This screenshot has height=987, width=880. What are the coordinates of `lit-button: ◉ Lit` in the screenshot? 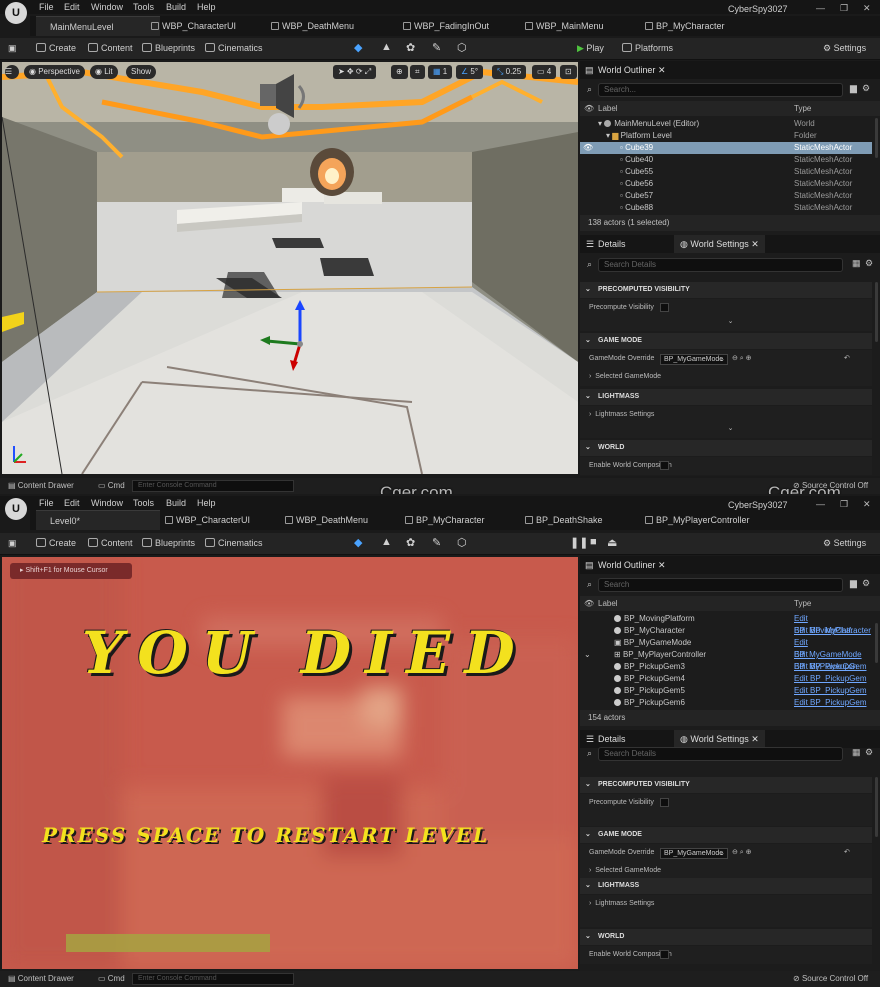 It's located at (104, 72).